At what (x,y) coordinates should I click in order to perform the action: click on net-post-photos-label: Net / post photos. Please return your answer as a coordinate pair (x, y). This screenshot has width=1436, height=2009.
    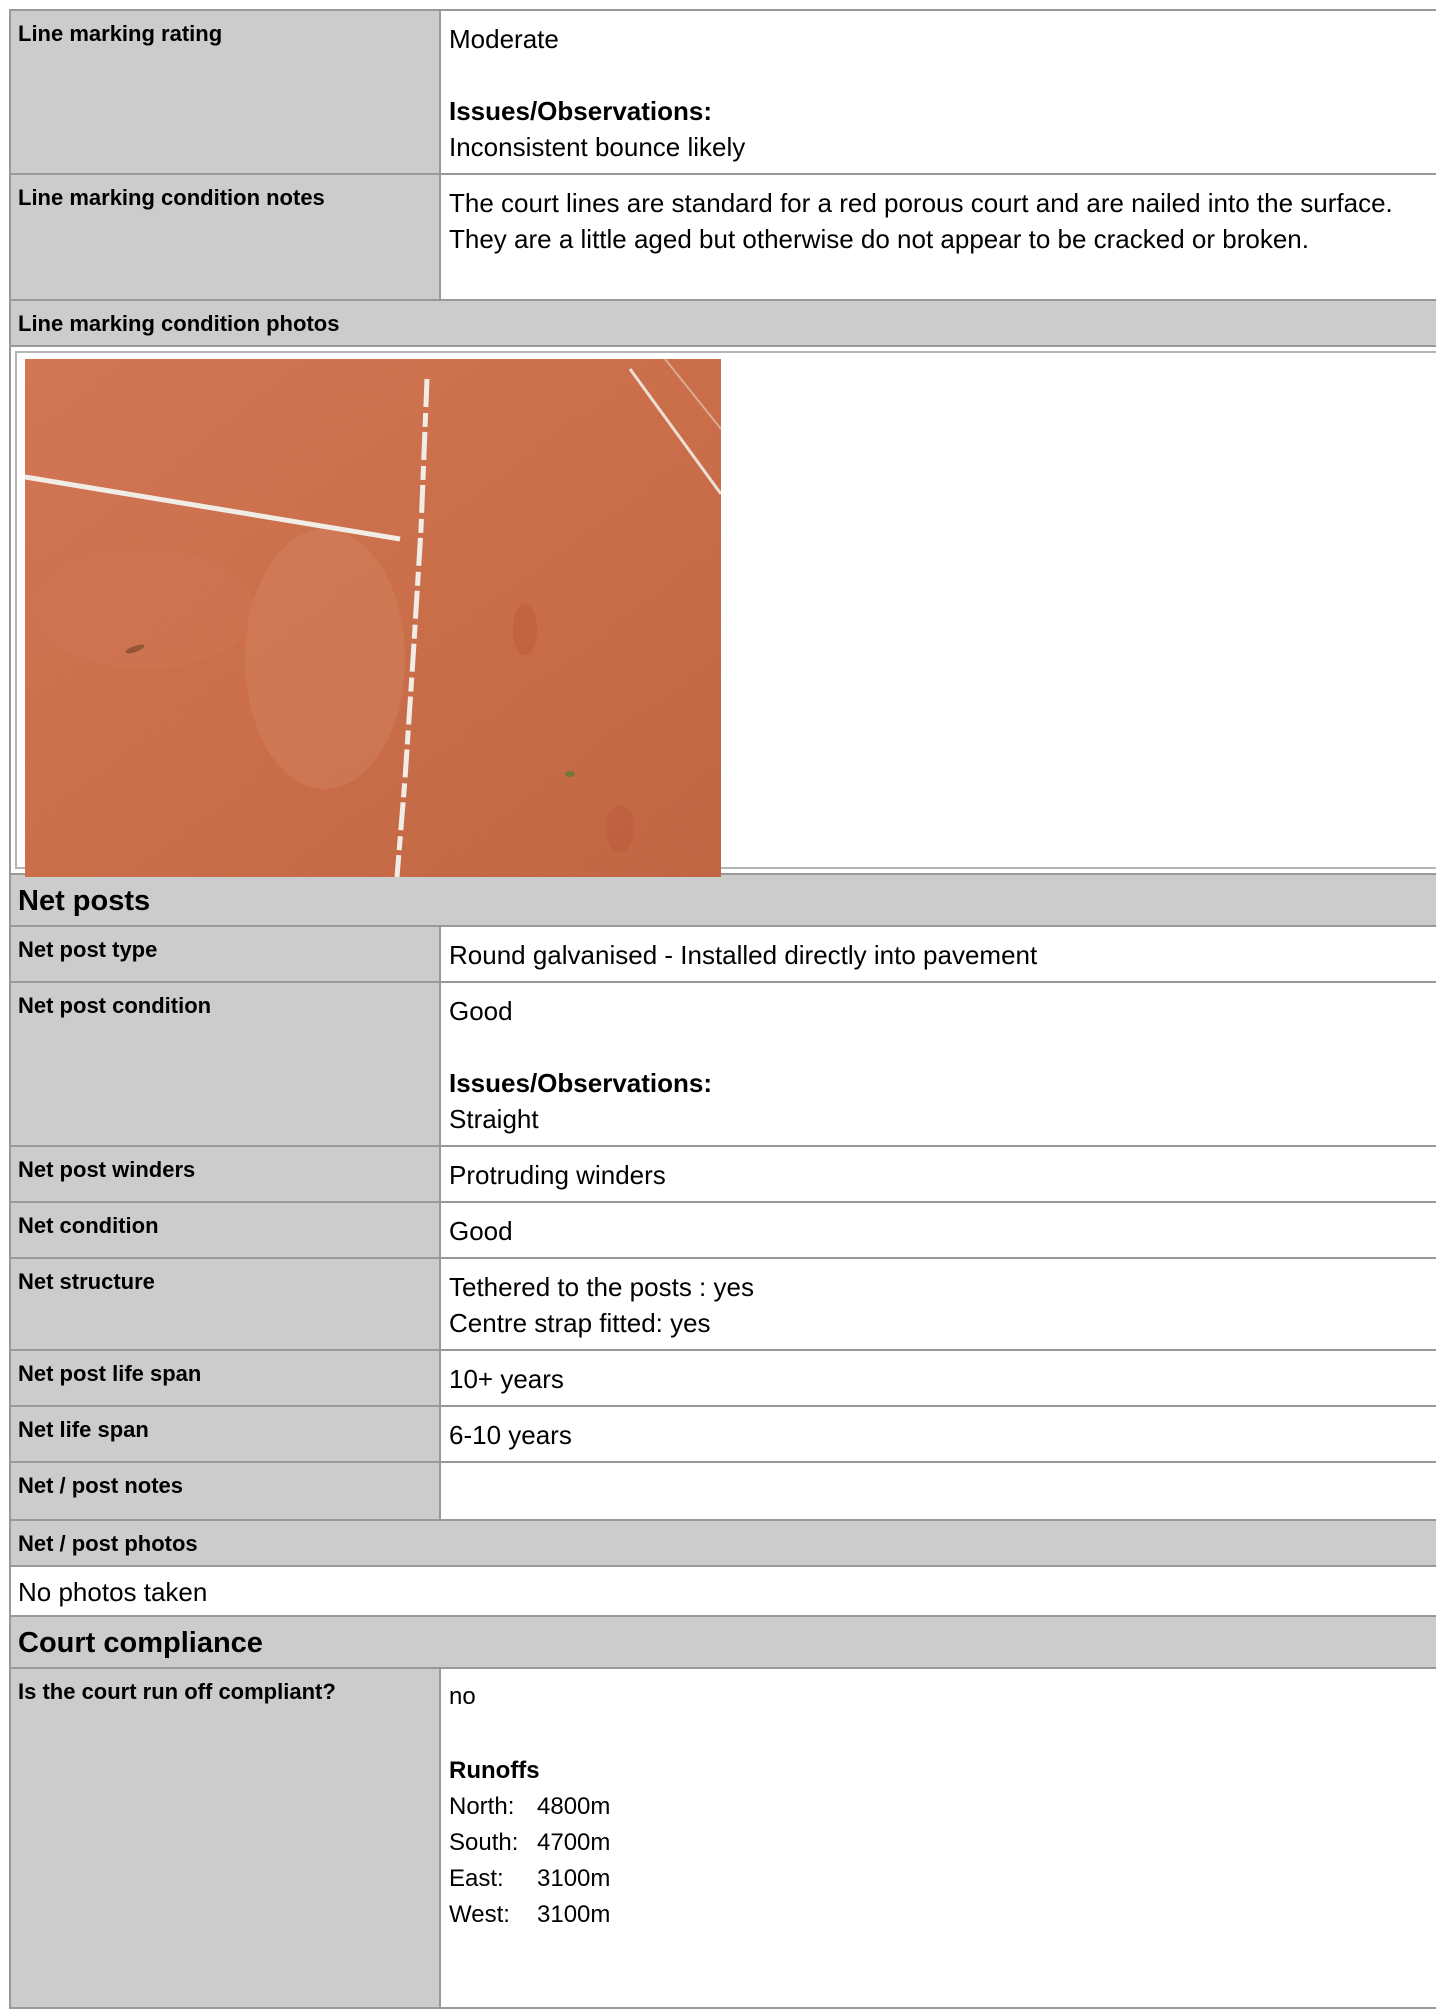
    Looking at the image, I should click on (722, 1543).